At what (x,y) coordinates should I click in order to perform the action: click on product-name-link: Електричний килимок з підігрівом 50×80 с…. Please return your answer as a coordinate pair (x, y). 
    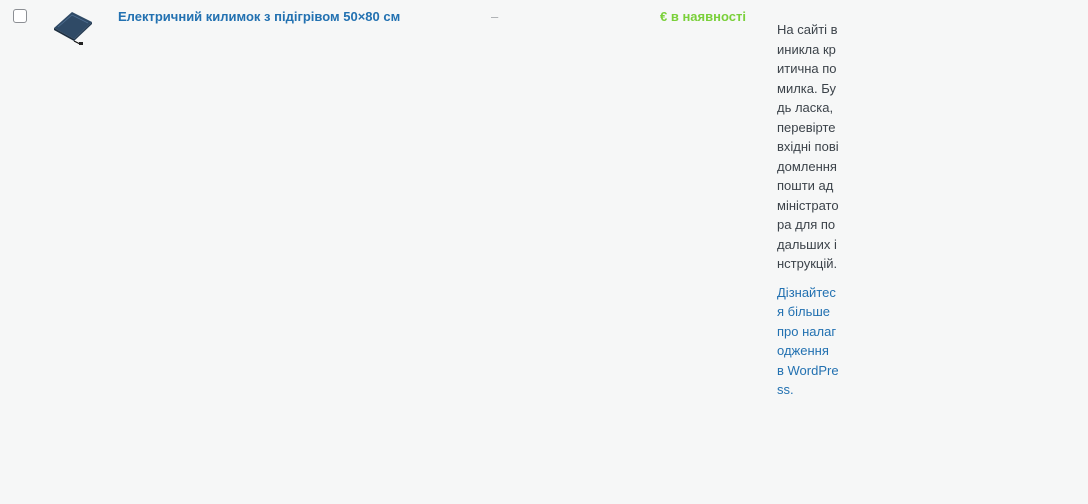
    Looking at the image, I should click on (259, 16).